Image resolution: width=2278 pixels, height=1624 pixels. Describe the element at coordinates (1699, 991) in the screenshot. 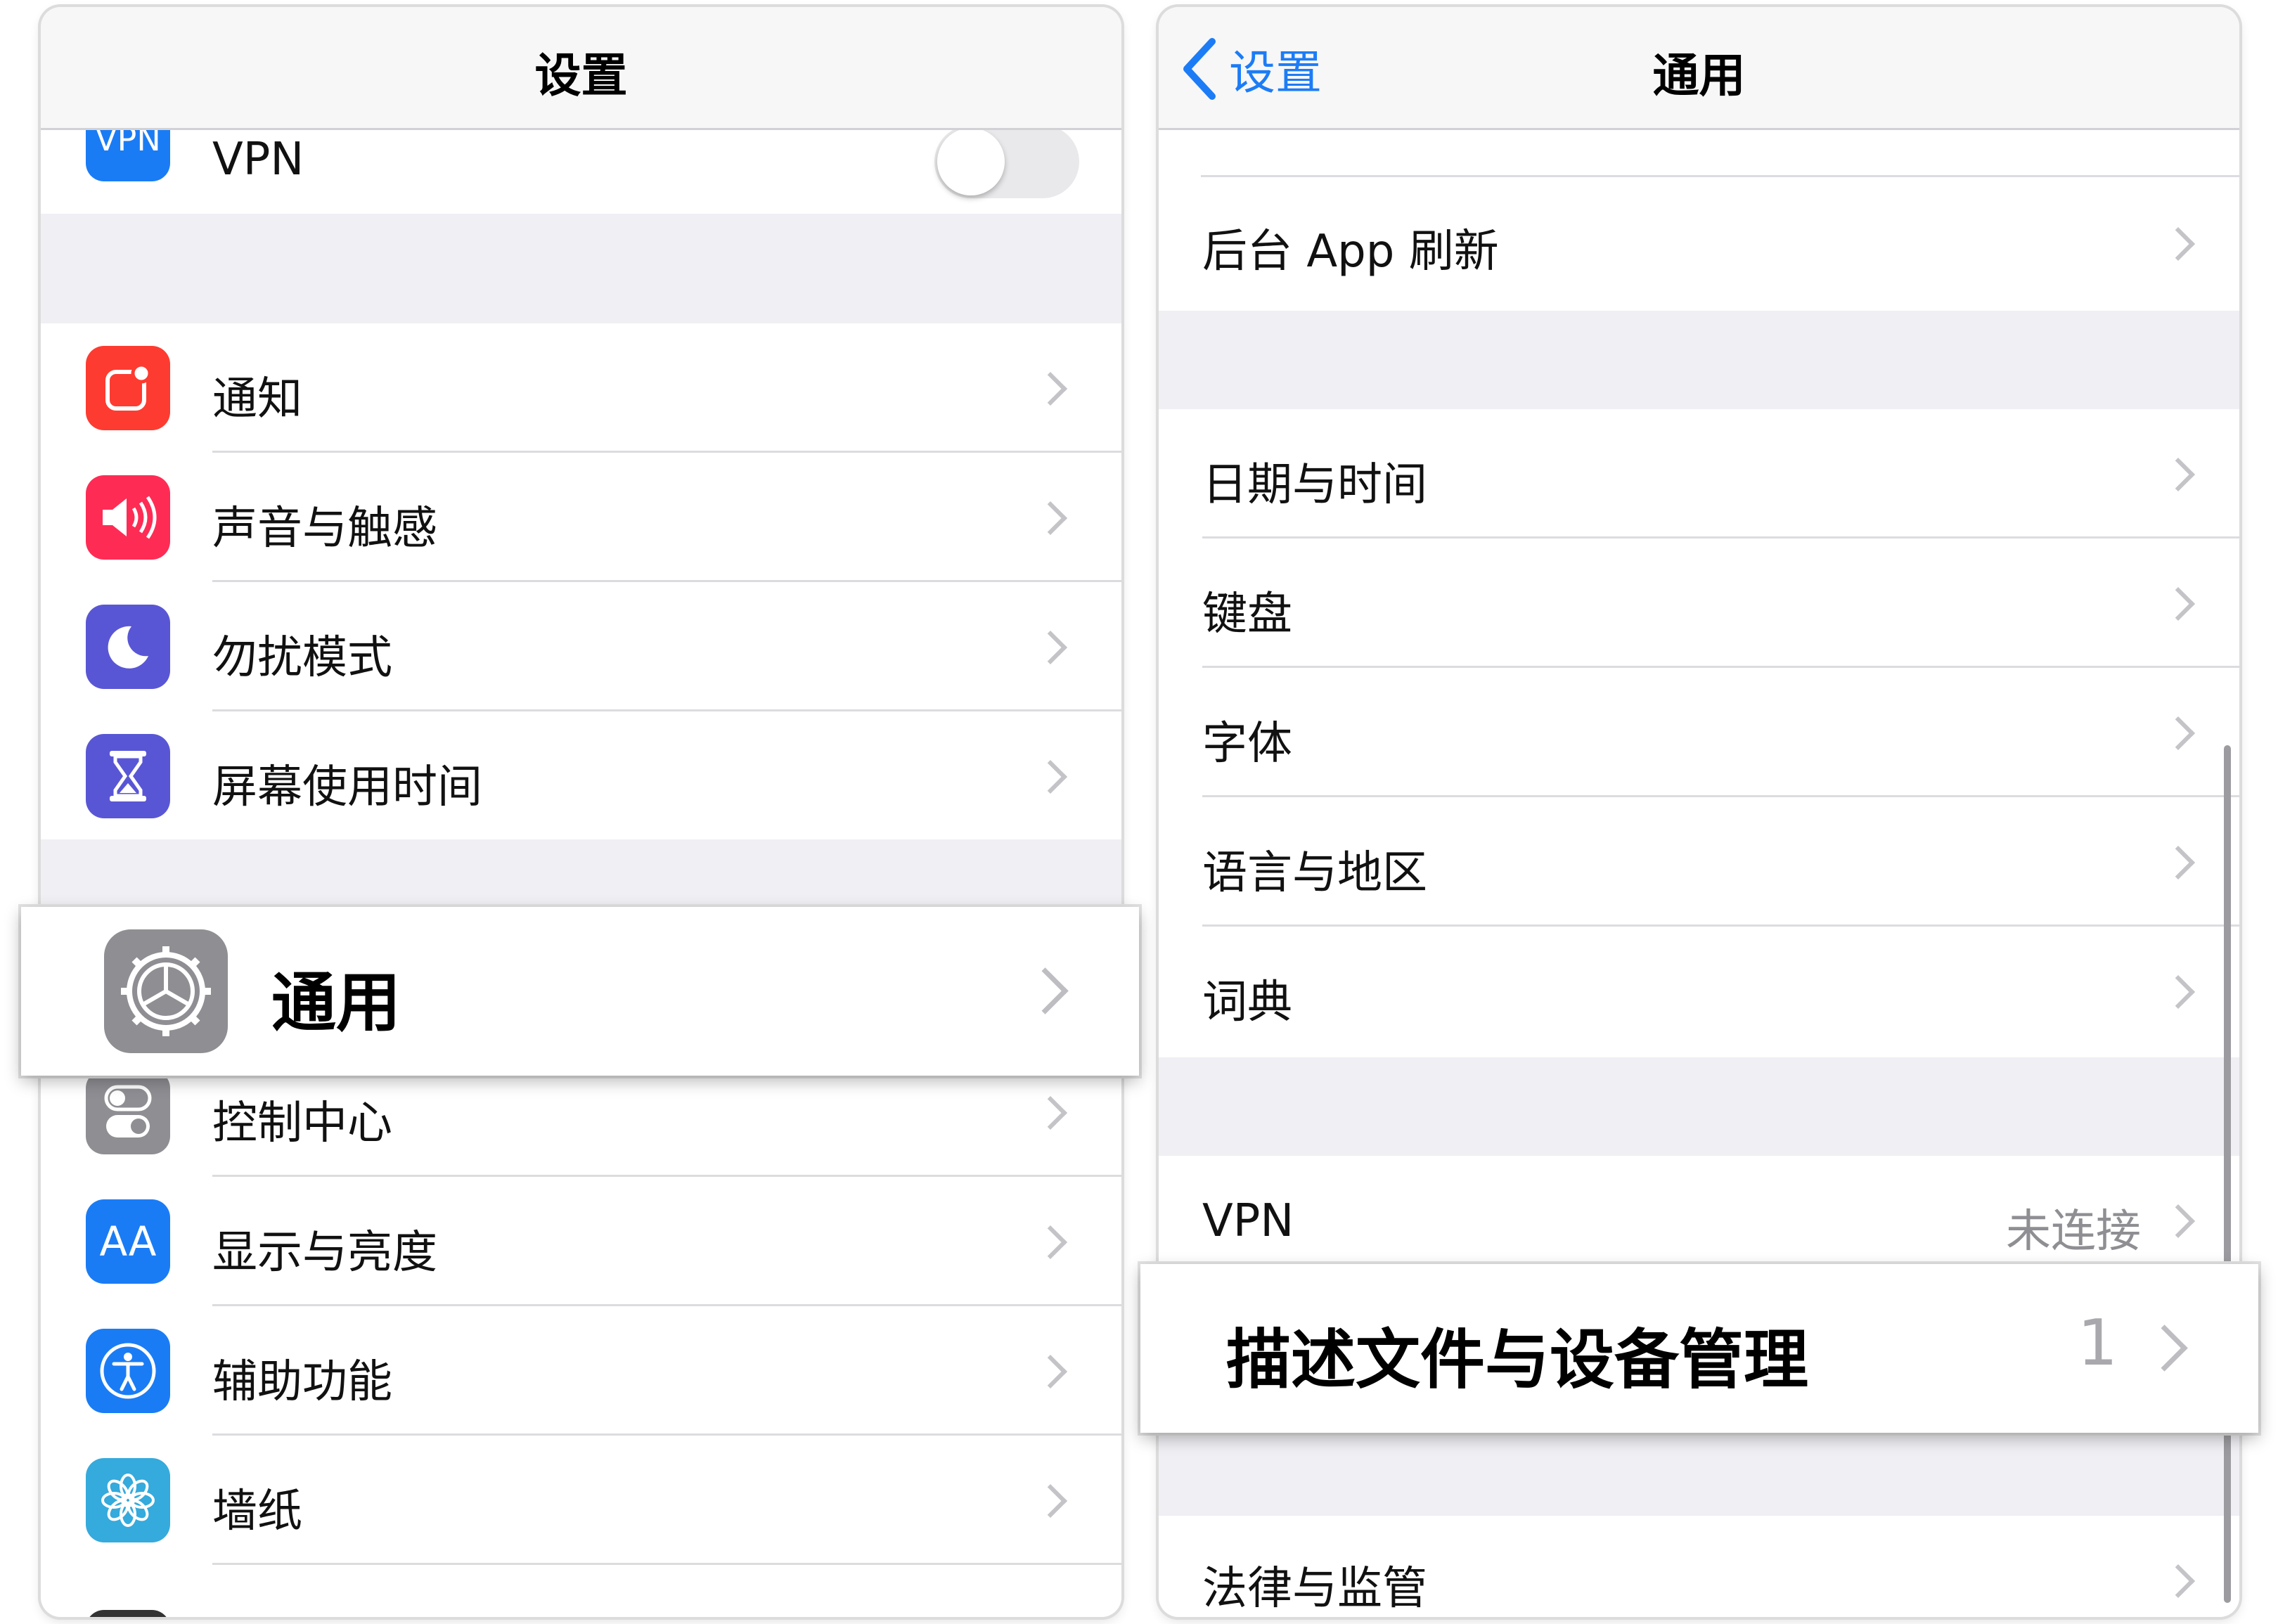

I see `general-item-dictionary: 词典` at that location.